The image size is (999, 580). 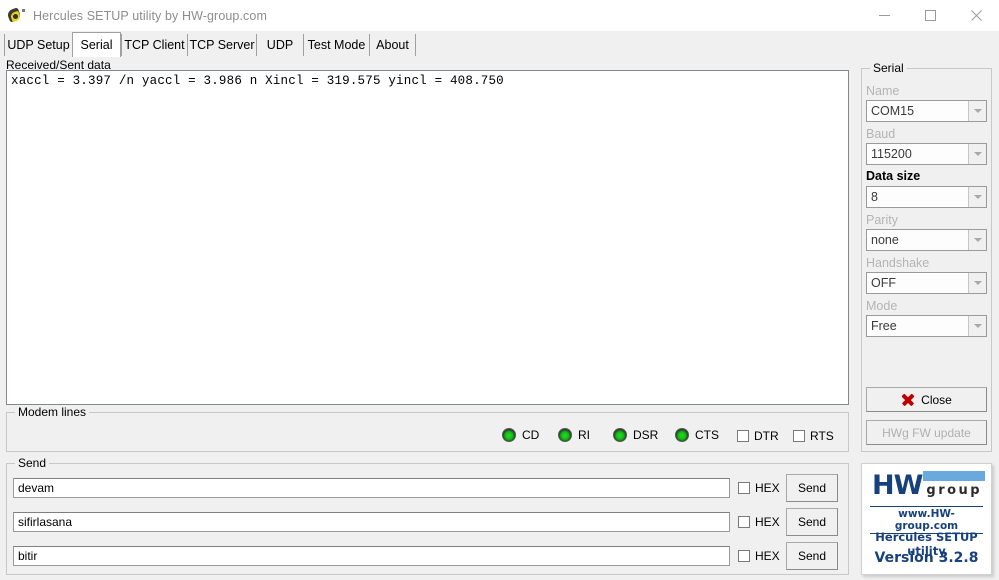 What do you see at coordinates (371, 488) in the screenshot?
I see `send-input-1: devam` at bounding box center [371, 488].